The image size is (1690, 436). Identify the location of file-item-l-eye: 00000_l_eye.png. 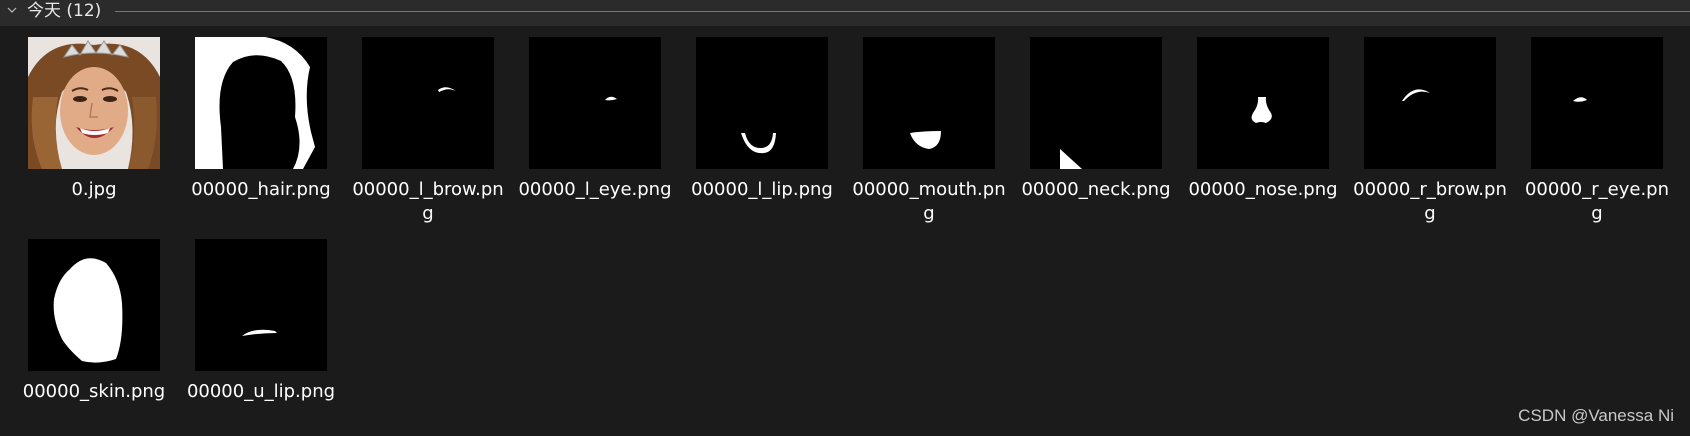
(595, 132).